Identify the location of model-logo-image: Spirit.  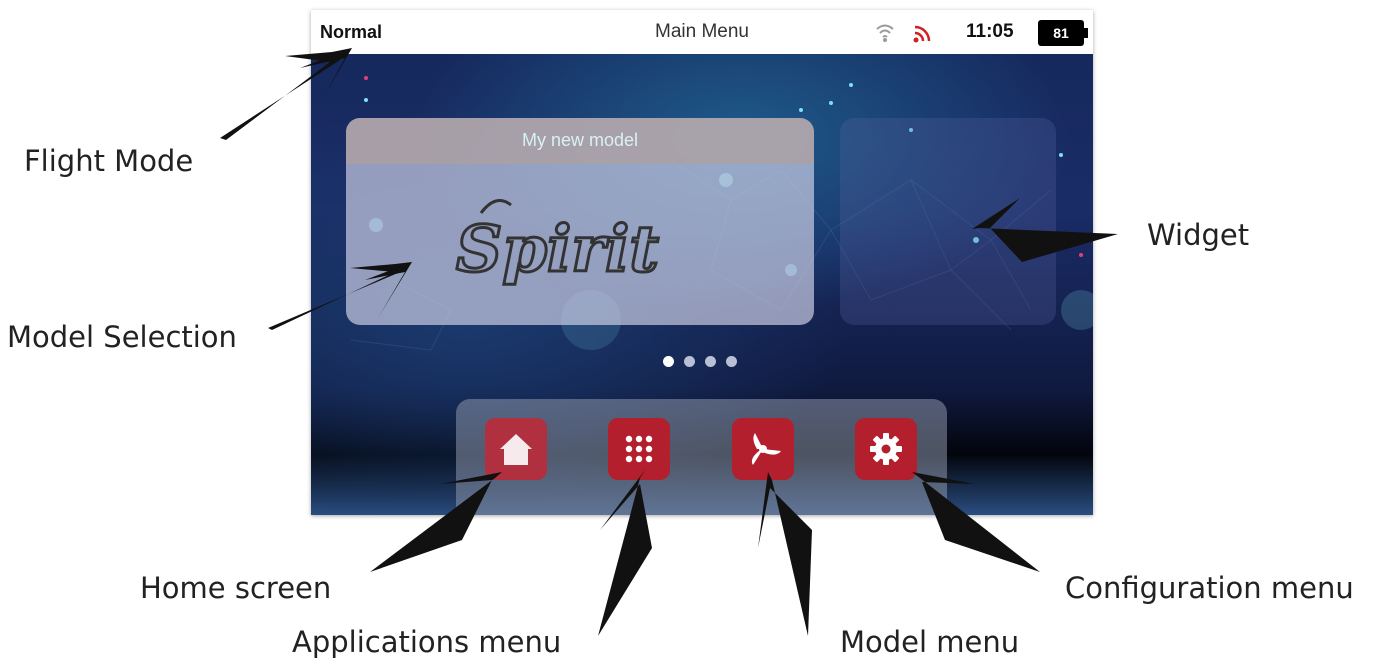
(557, 244).